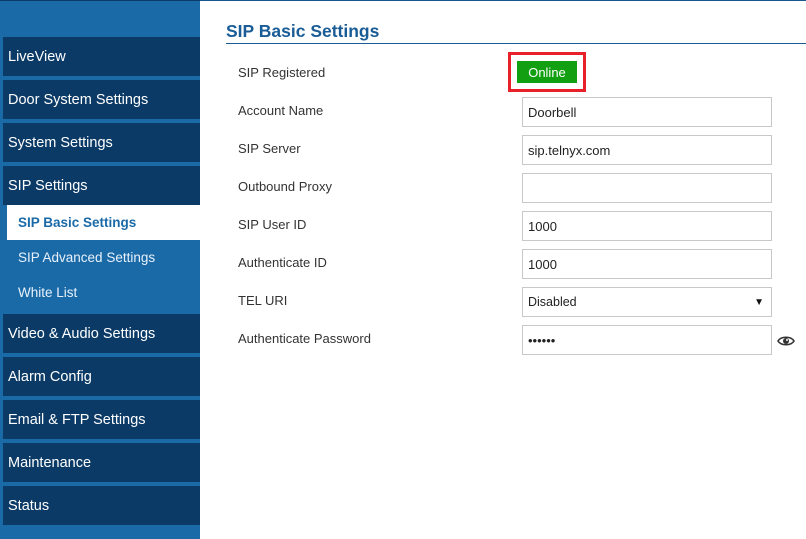  I want to click on tel-uri-selected-value: Disabled, so click(552, 302).